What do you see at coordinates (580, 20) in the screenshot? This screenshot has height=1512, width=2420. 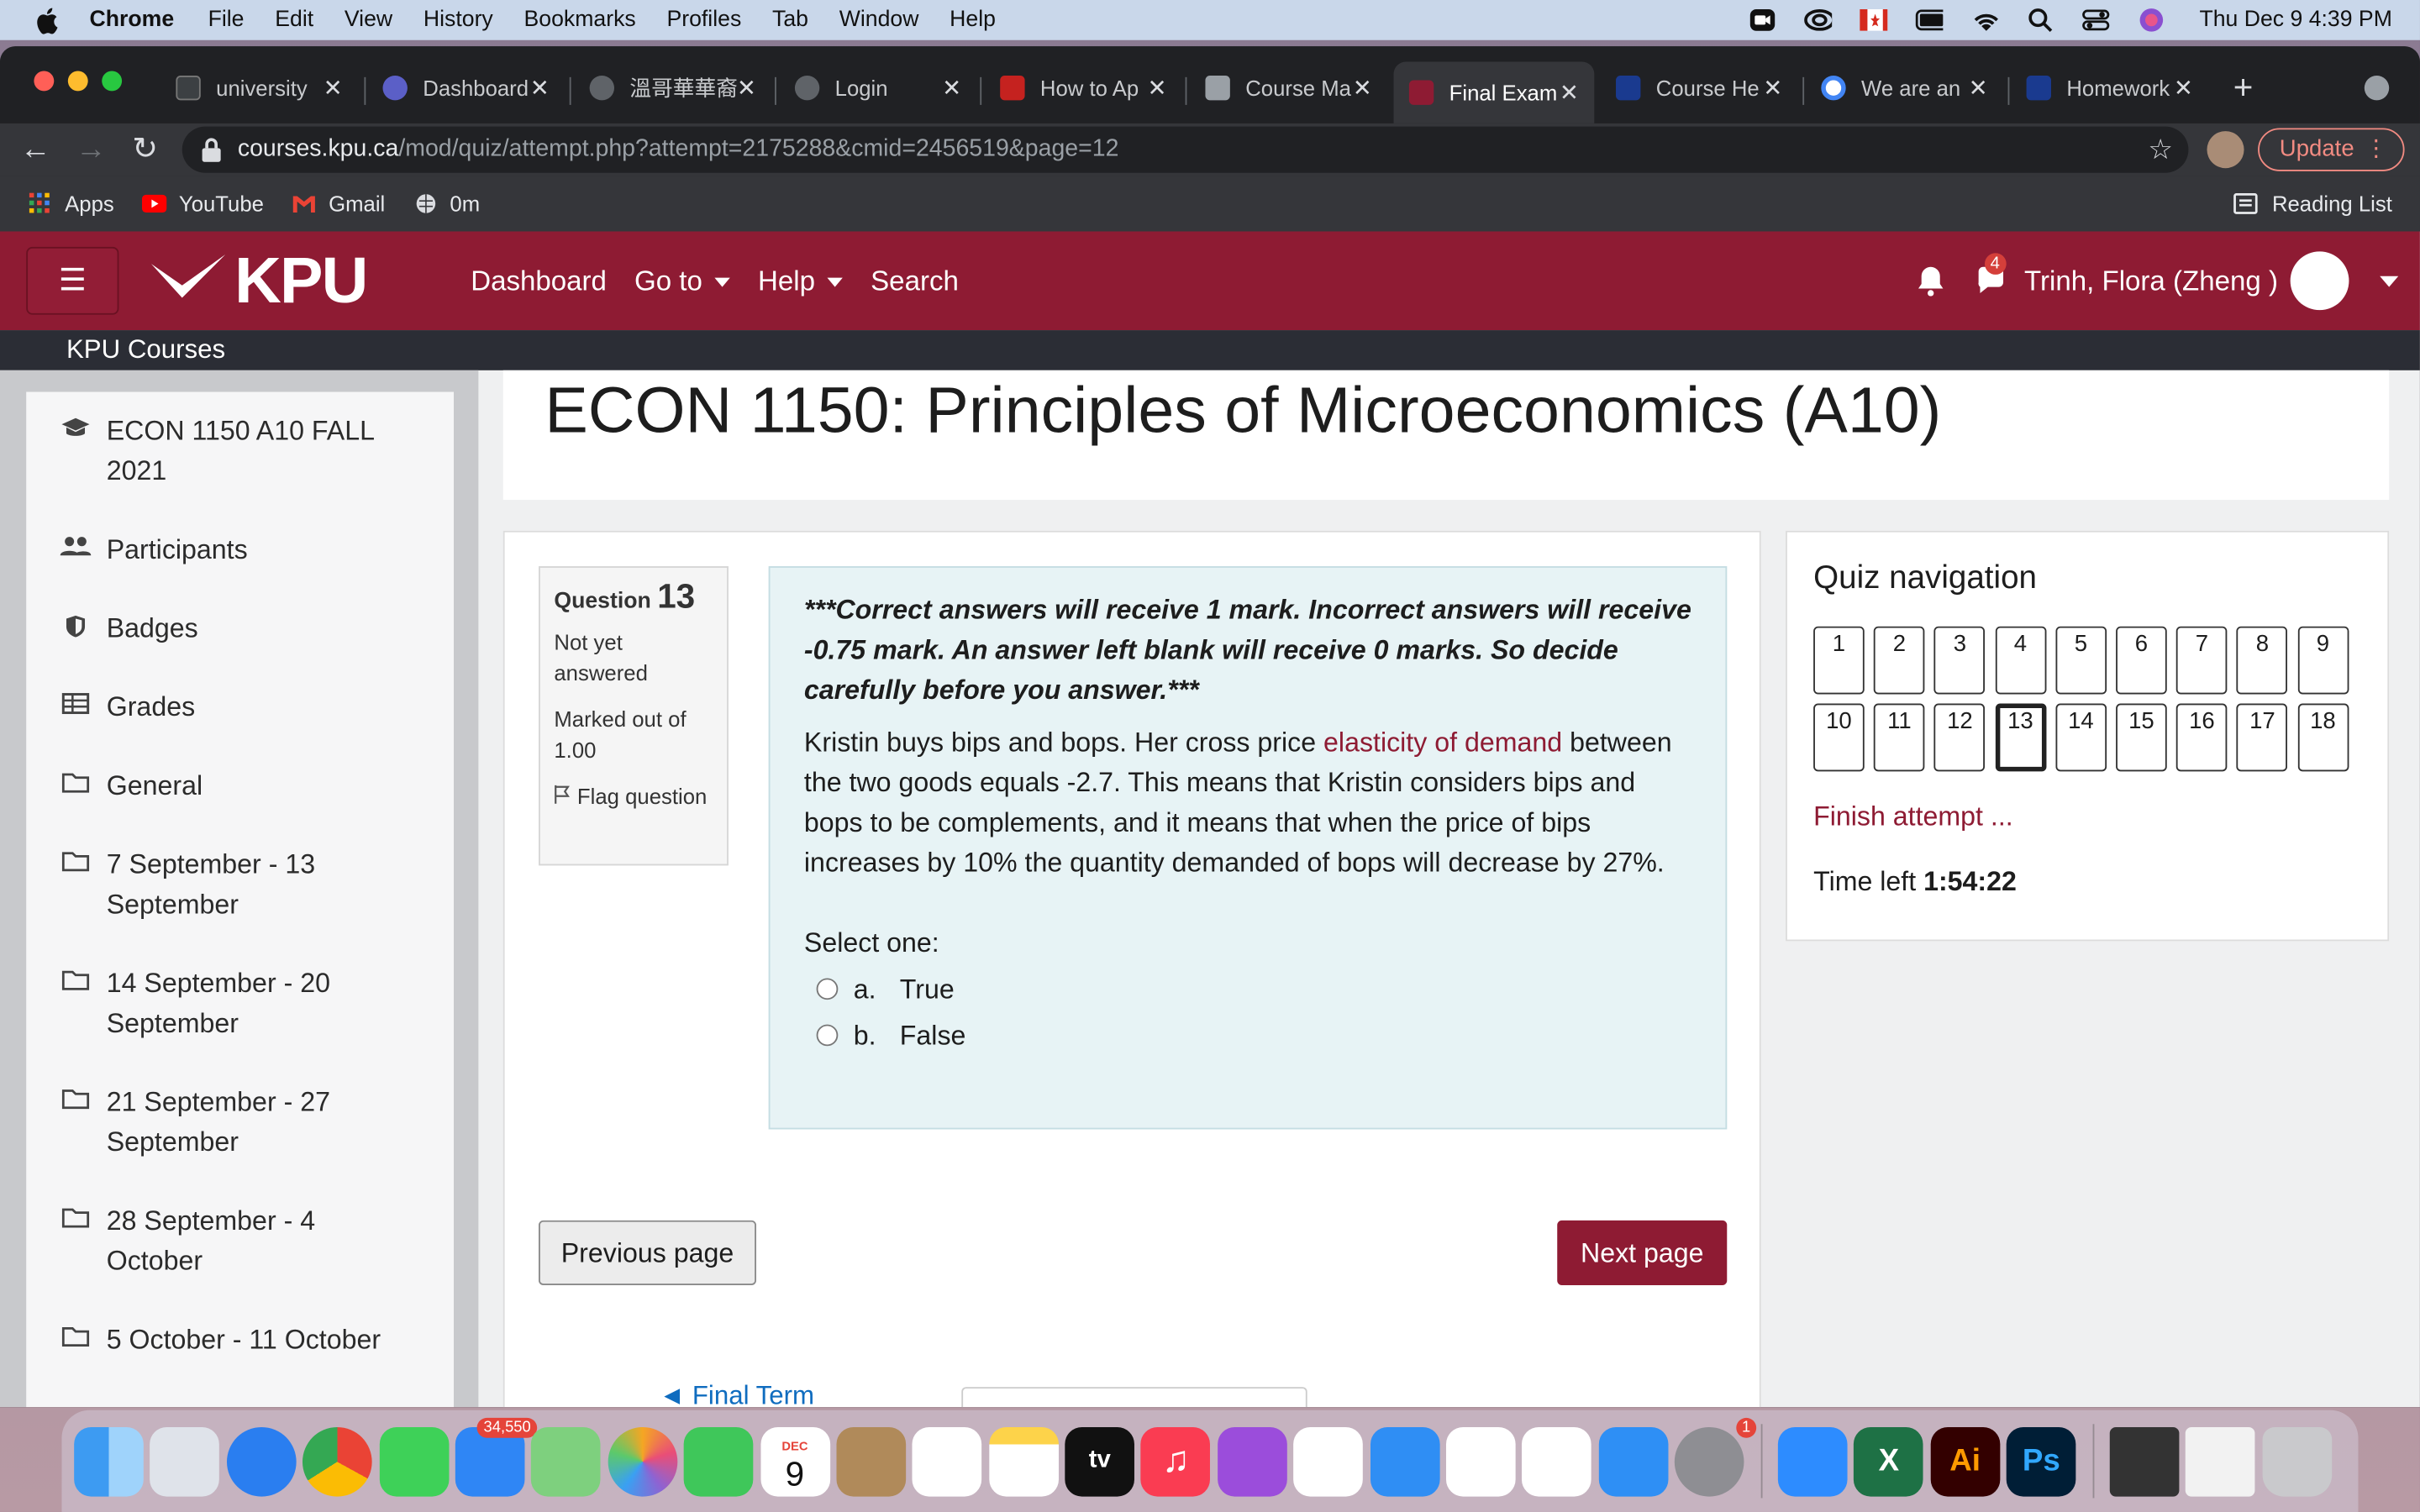 I see `menu-bookmarks: Bookmarks` at bounding box center [580, 20].